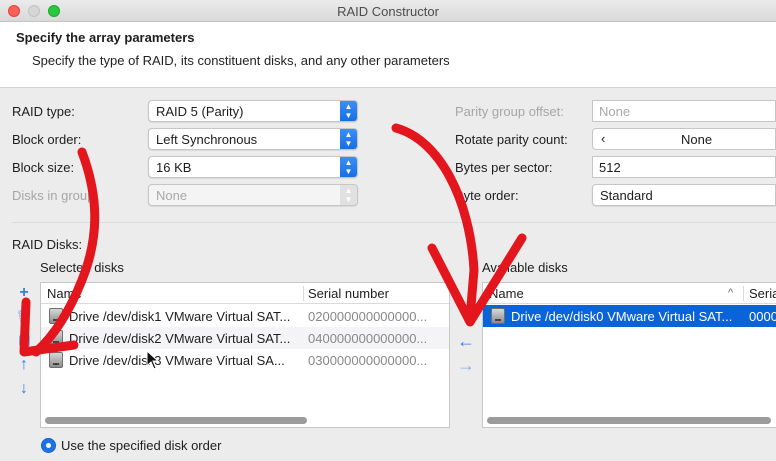 Image resolution: width=776 pixels, height=461 pixels. I want to click on document-icon, so click(24, 340).